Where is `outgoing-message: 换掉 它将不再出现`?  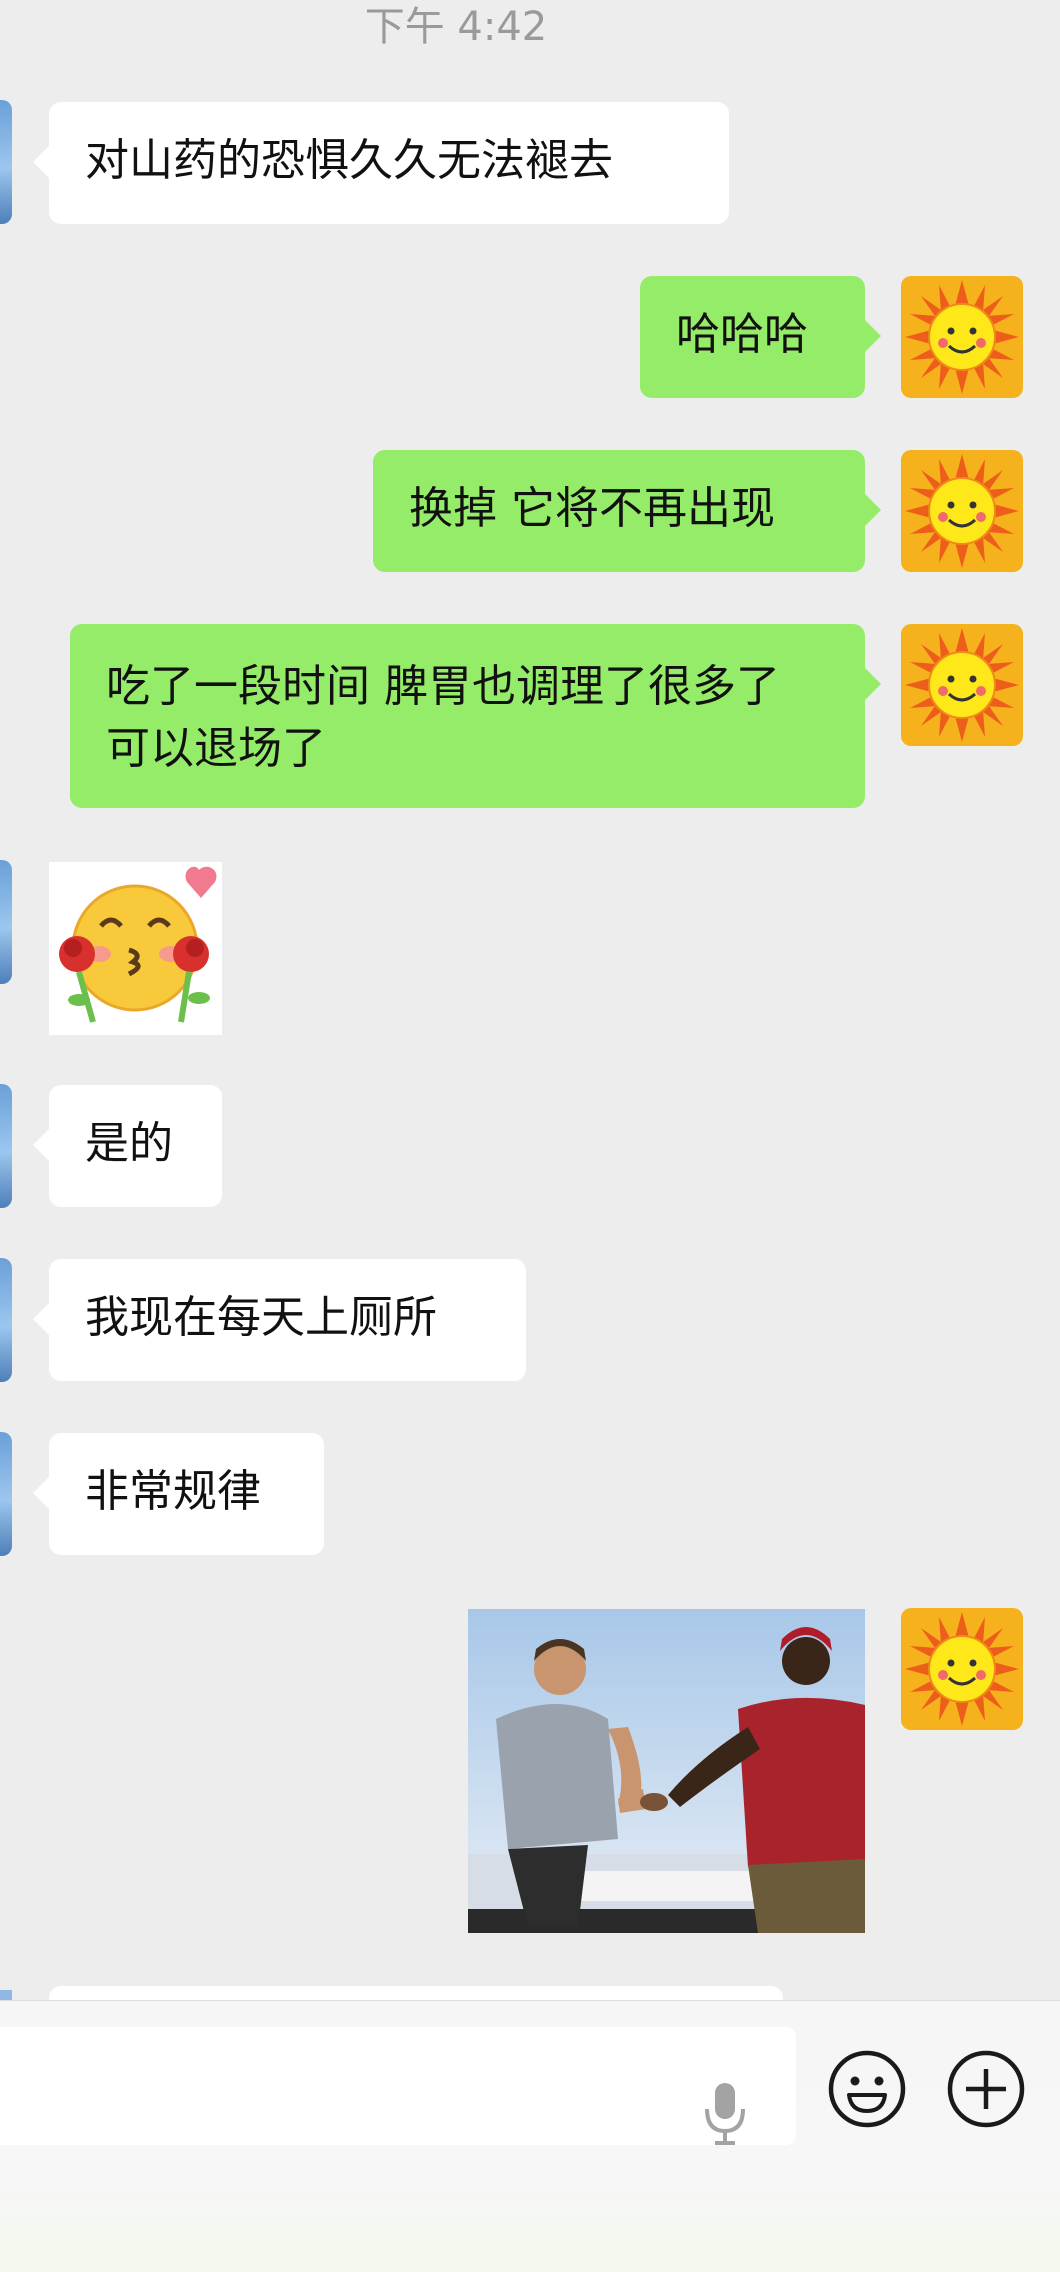 outgoing-message: 换掉 它将不再出现 is located at coordinates (627, 511).